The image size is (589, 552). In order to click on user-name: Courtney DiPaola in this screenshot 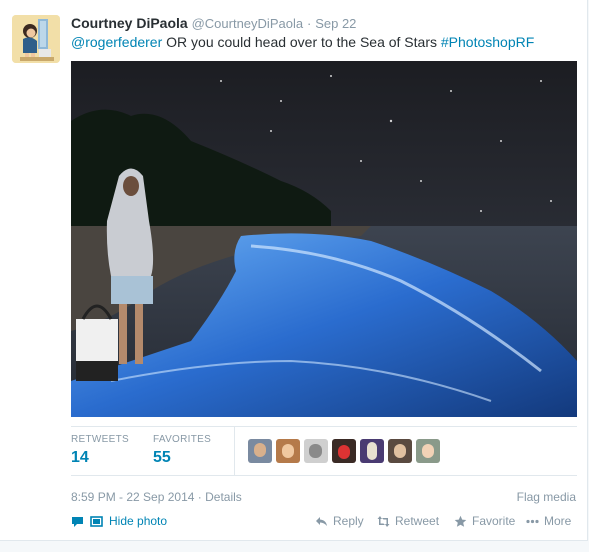, I will do `click(129, 23)`.